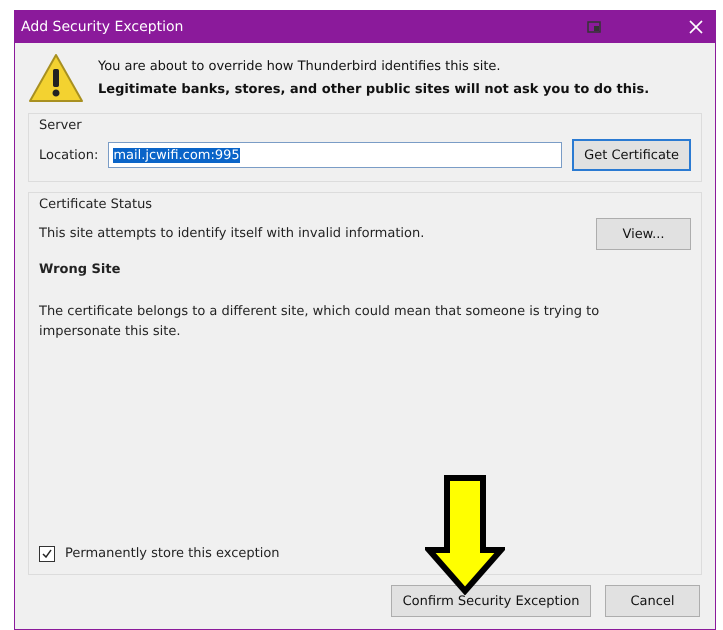 The image size is (723, 630). I want to click on warning-text: Legitimate banks, stores, and other public sites will not ask you to do this., so click(374, 89).